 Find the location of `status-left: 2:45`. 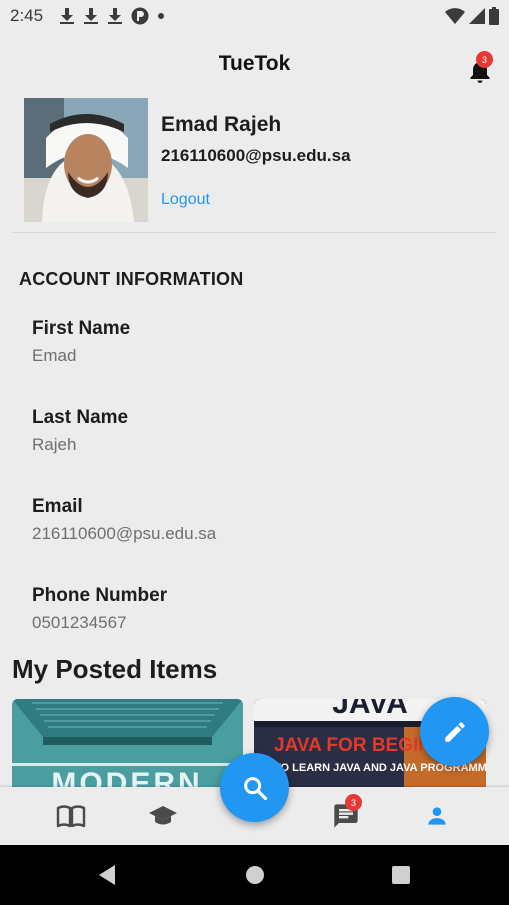

status-left: 2:45 is located at coordinates (87, 16).